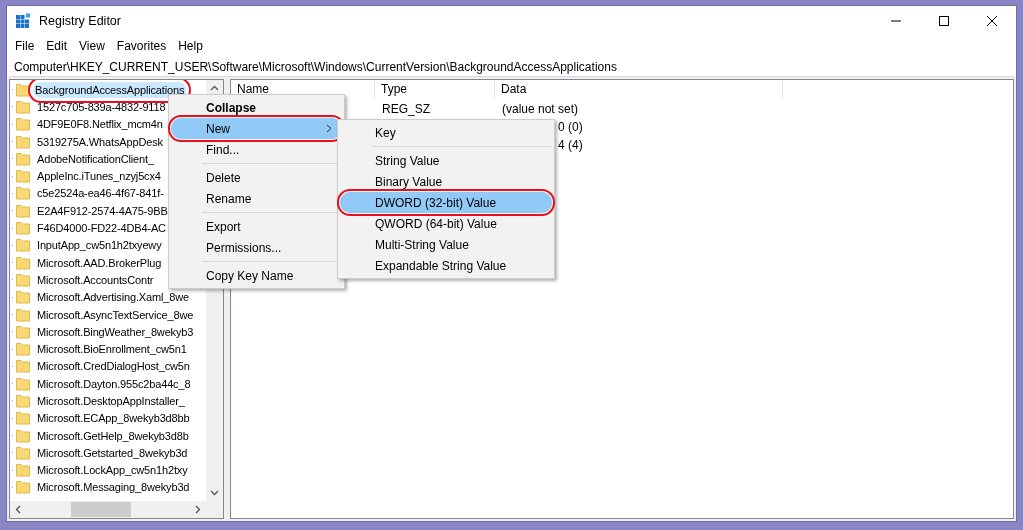 The image size is (1023, 530). What do you see at coordinates (446, 160) in the screenshot?
I see `menu-item: String Value` at bounding box center [446, 160].